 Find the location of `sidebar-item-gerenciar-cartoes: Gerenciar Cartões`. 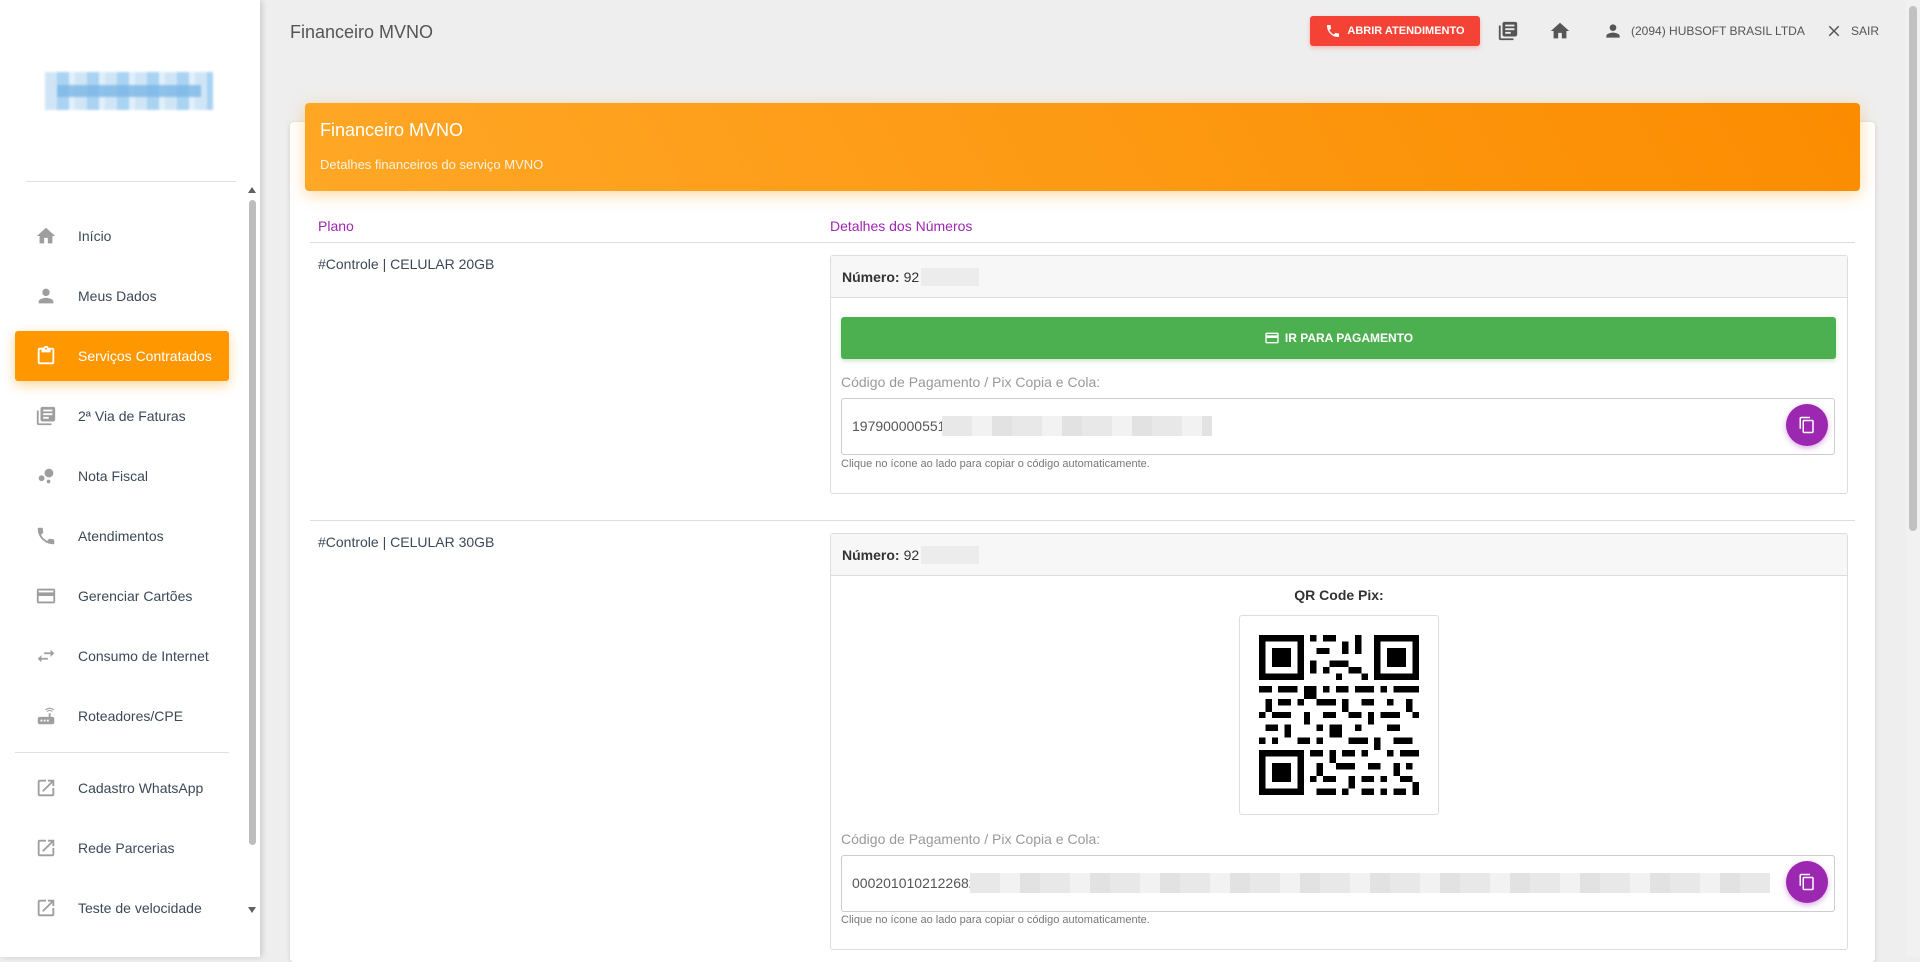

sidebar-item-gerenciar-cartoes: Gerenciar Cartões is located at coordinates (122, 596).